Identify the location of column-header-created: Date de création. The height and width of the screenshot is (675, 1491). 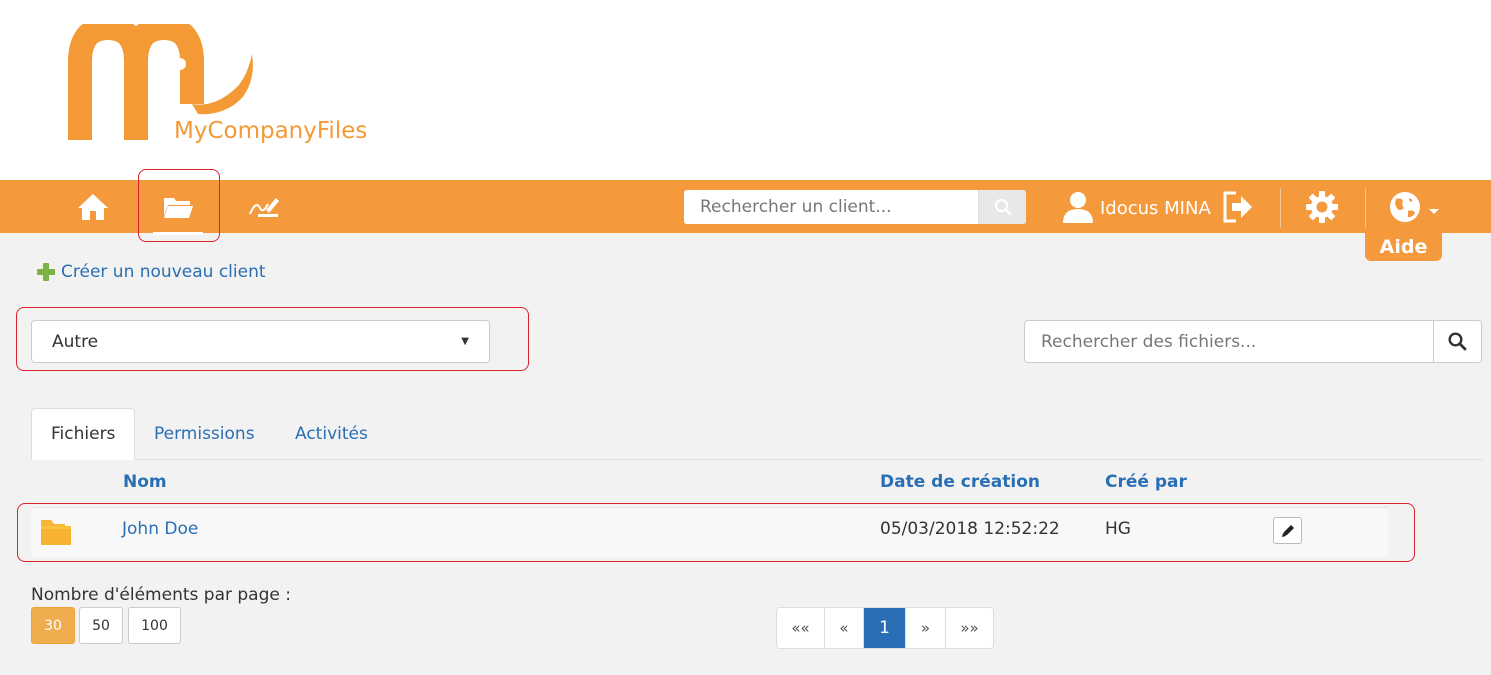
(960, 482).